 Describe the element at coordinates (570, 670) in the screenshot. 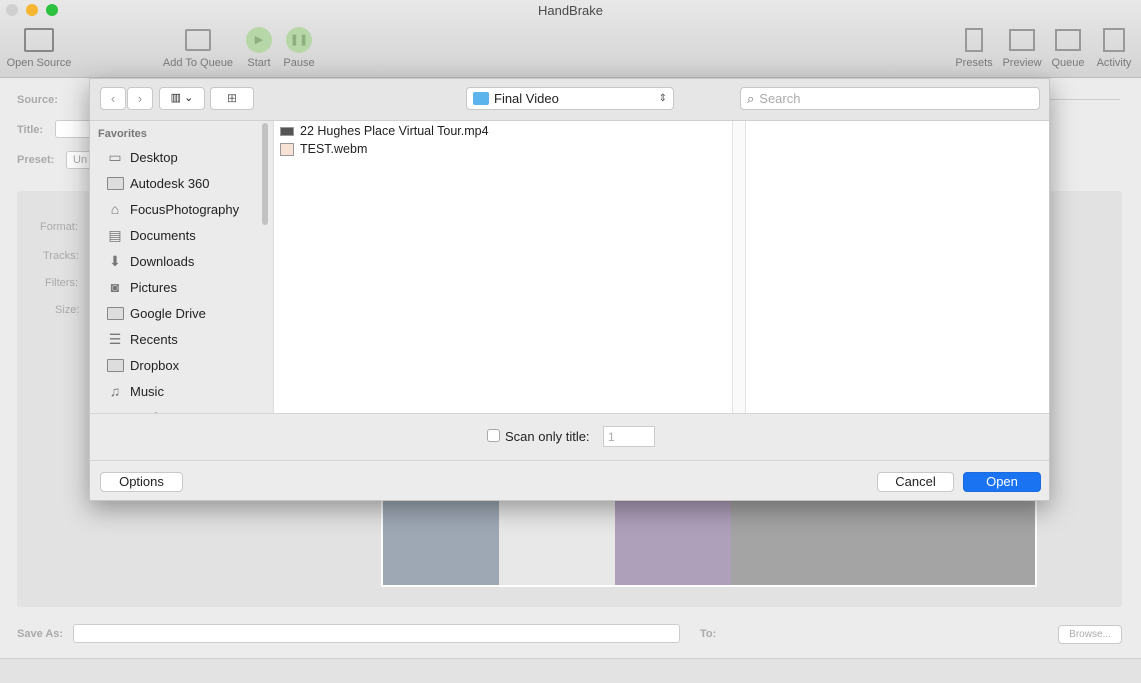

I see `status-bar` at that location.